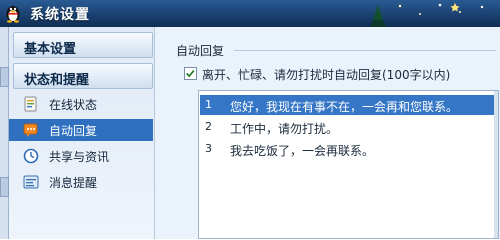 The height and width of the screenshot is (240, 500). I want to click on list-scroll-edge, so click(496, 164).